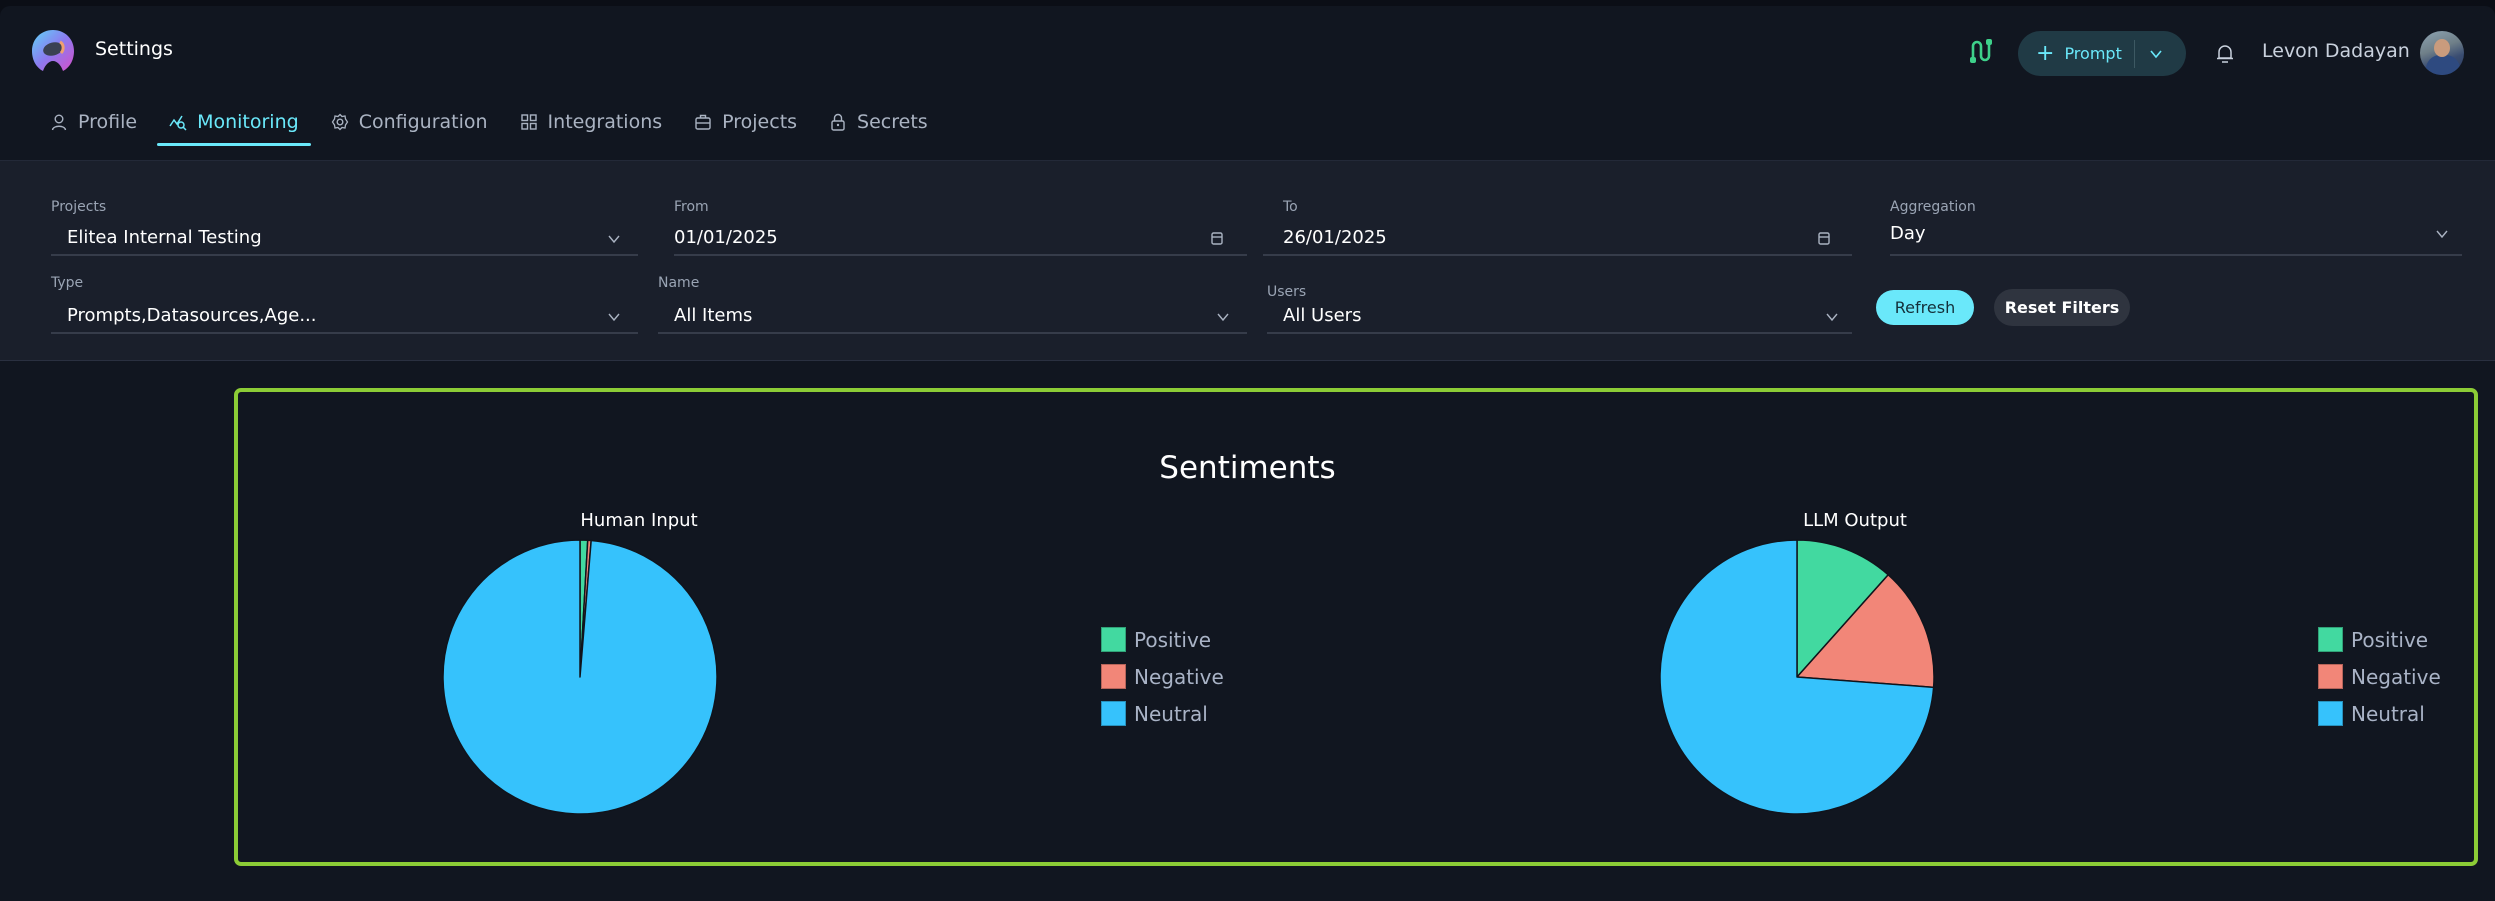  What do you see at coordinates (703, 122) in the screenshot?
I see `briefcase-icon` at bounding box center [703, 122].